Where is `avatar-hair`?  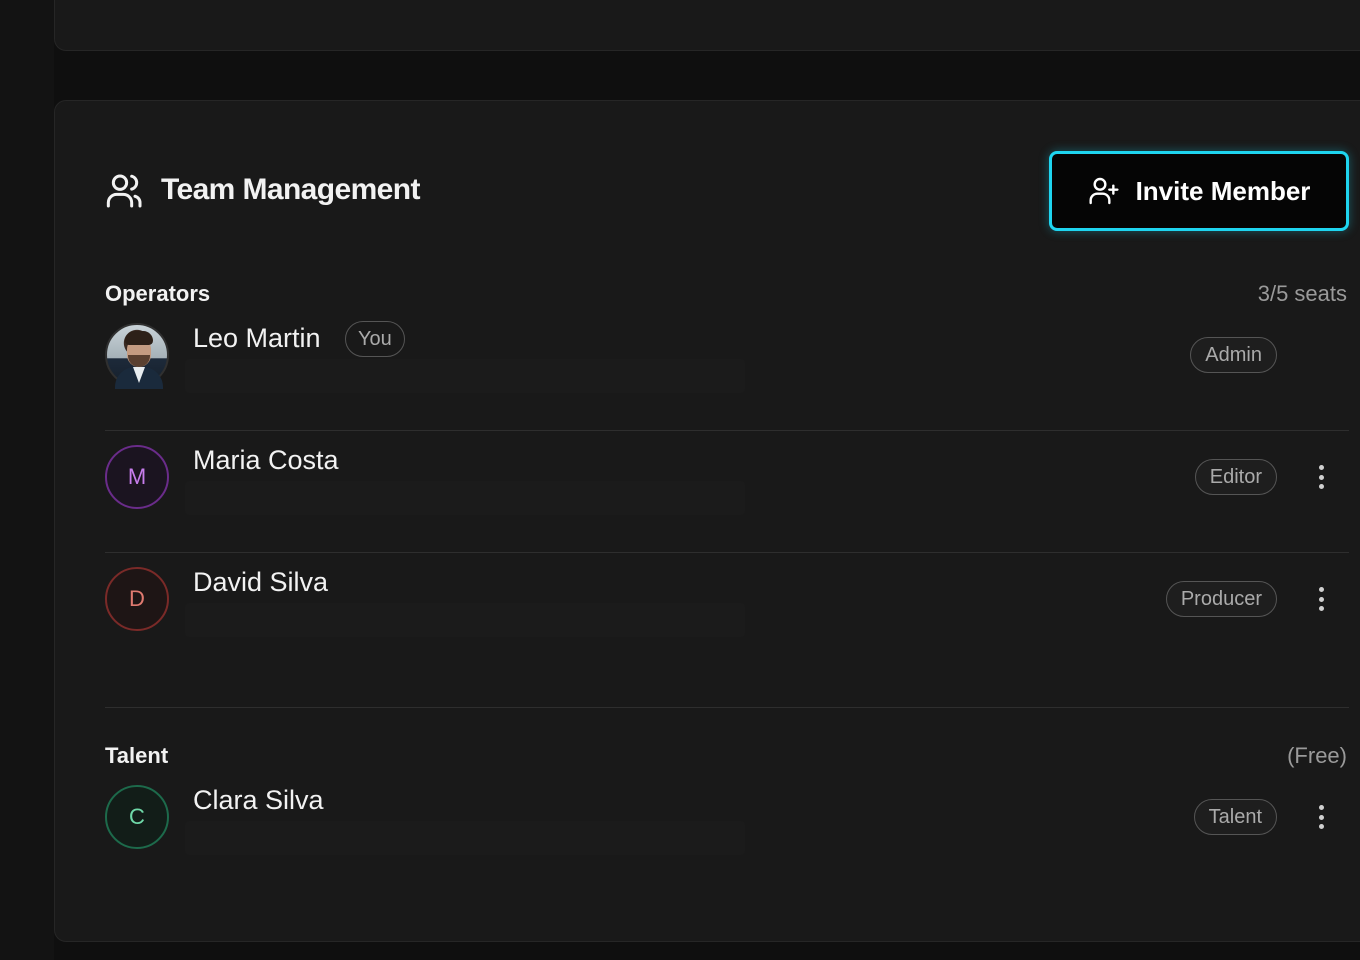
avatar-hair is located at coordinates (139, 338).